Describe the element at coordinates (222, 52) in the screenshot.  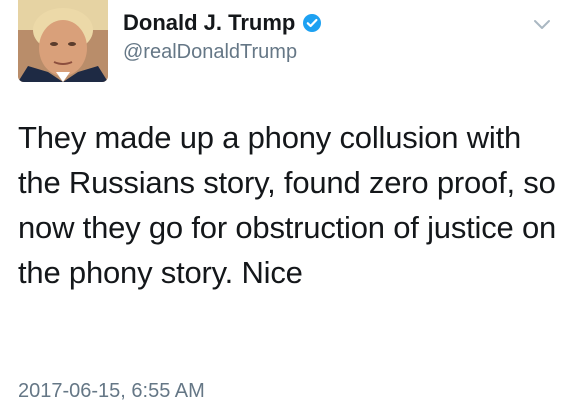
I see `user-handle: @realDonaldTrump` at that location.